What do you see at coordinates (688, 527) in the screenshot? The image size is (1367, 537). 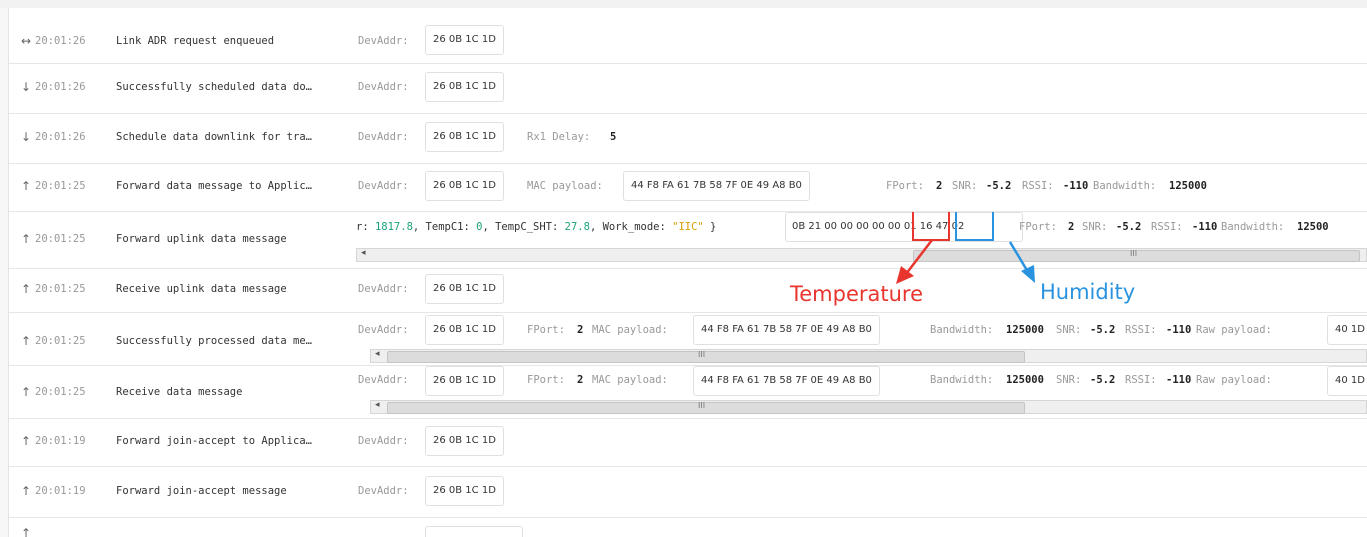 I see `log-row: ↑` at bounding box center [688, 527].